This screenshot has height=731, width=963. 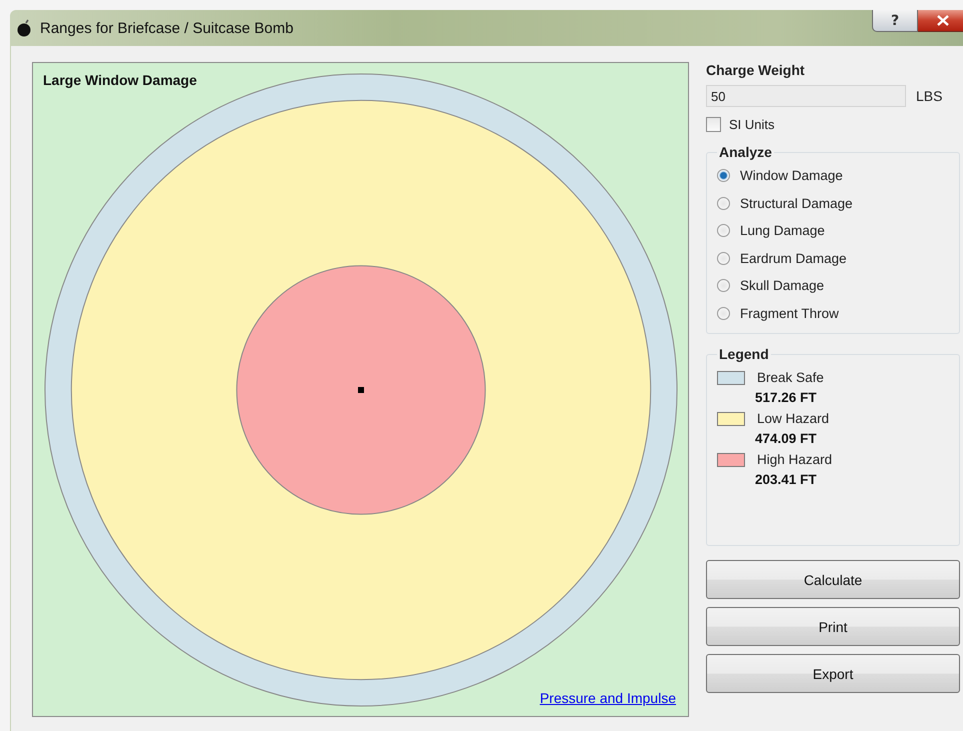 I want to click on radio-label: Fragment Throw, so click(x=789, y=313).